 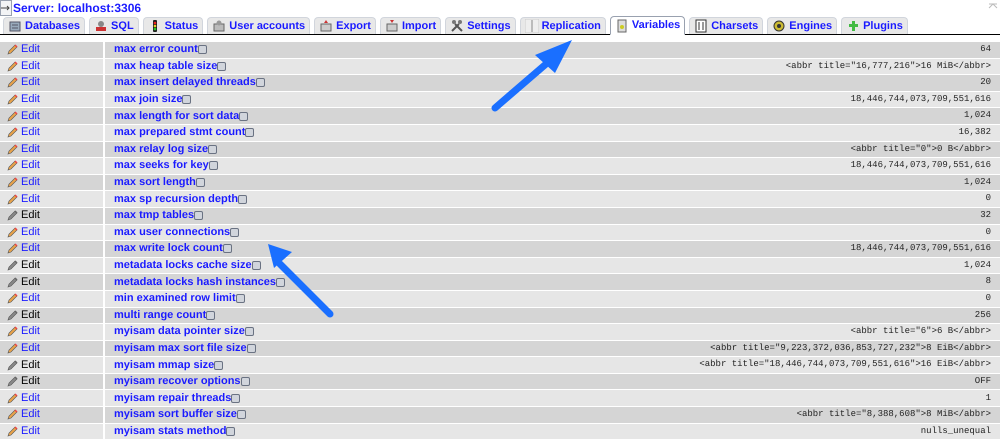 I want to click on arrow-icon, so click(x=6, y=8).